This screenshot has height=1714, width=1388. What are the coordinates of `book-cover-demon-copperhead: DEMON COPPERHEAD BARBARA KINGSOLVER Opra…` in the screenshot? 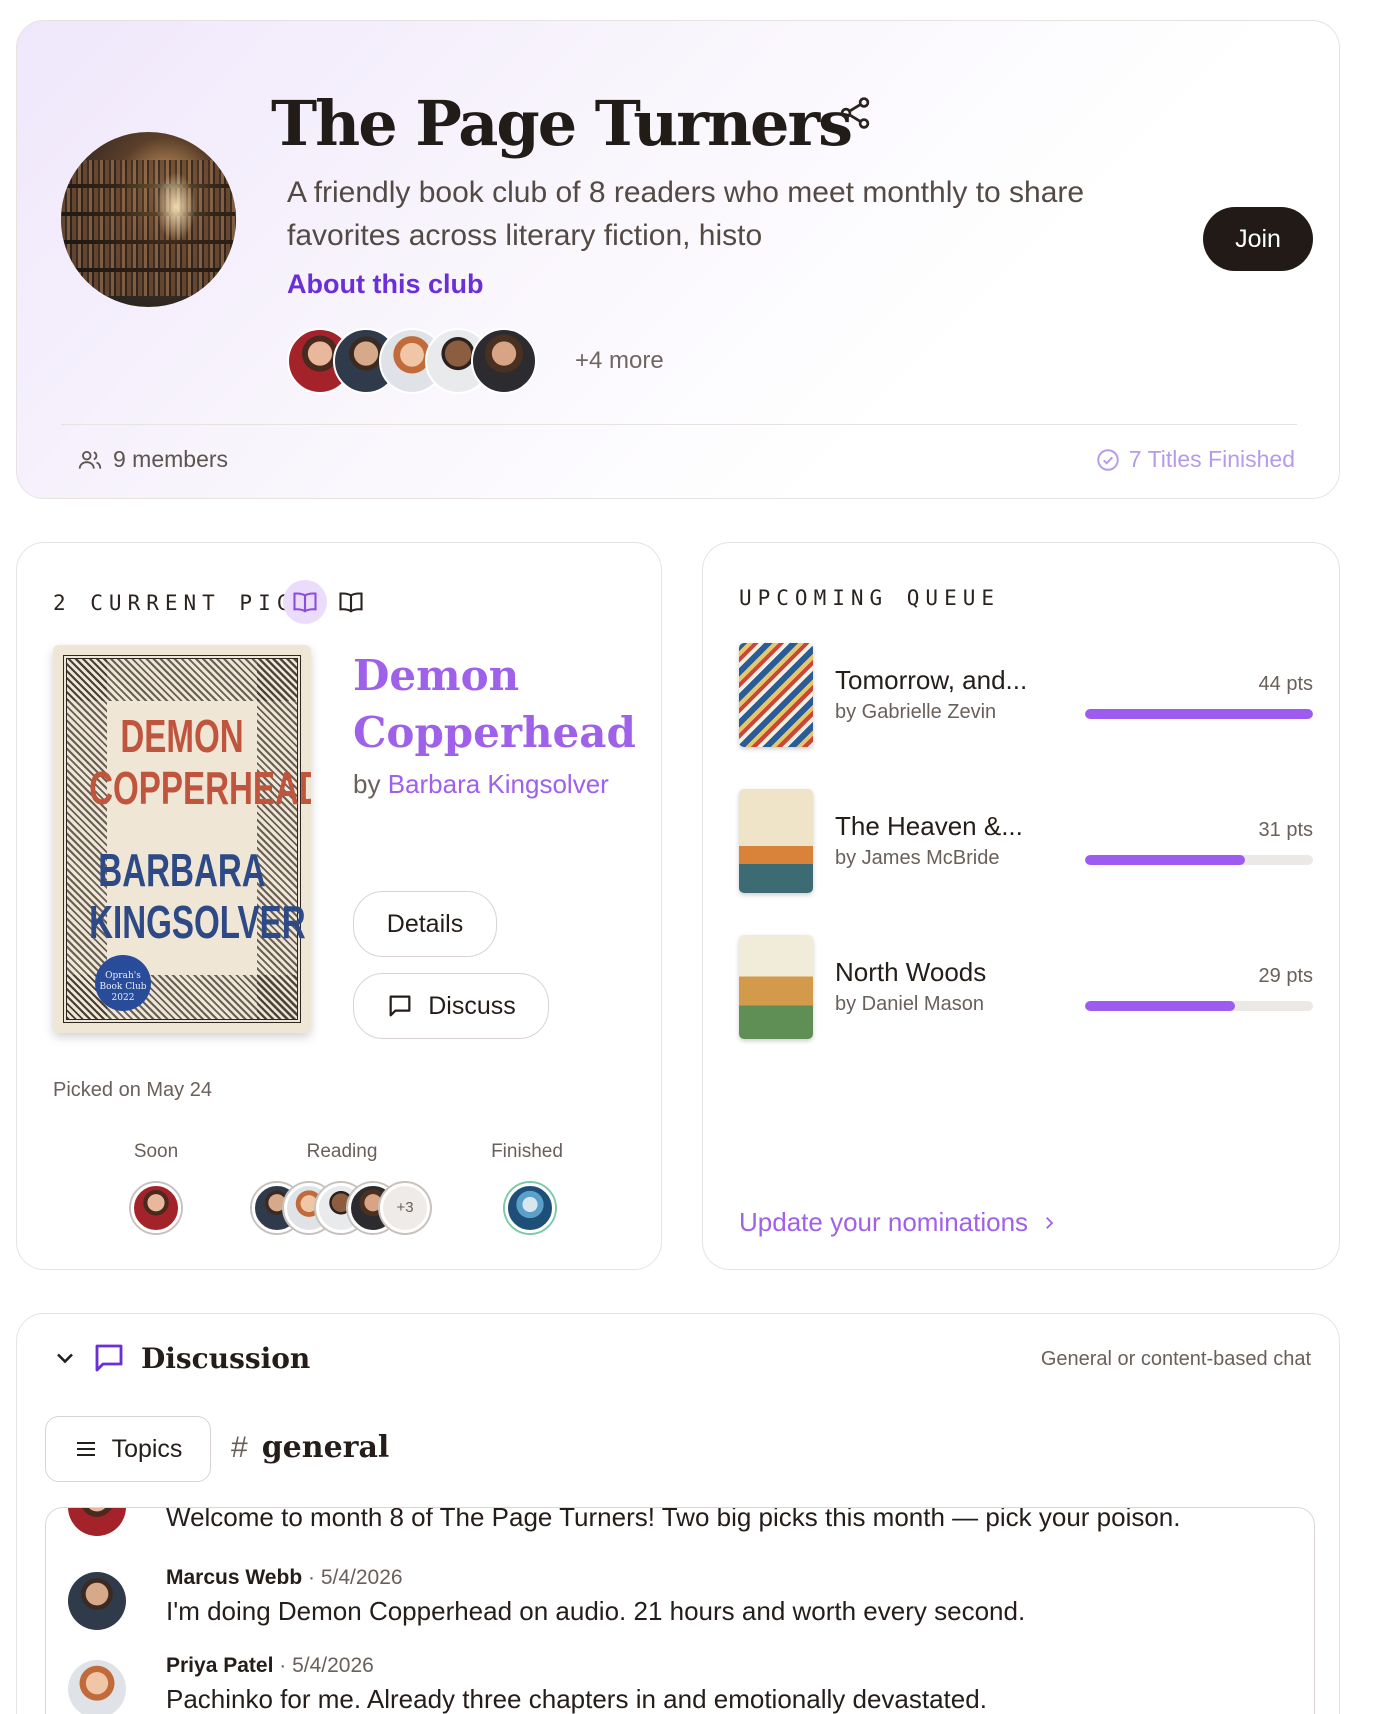 It's located at (182, 839).